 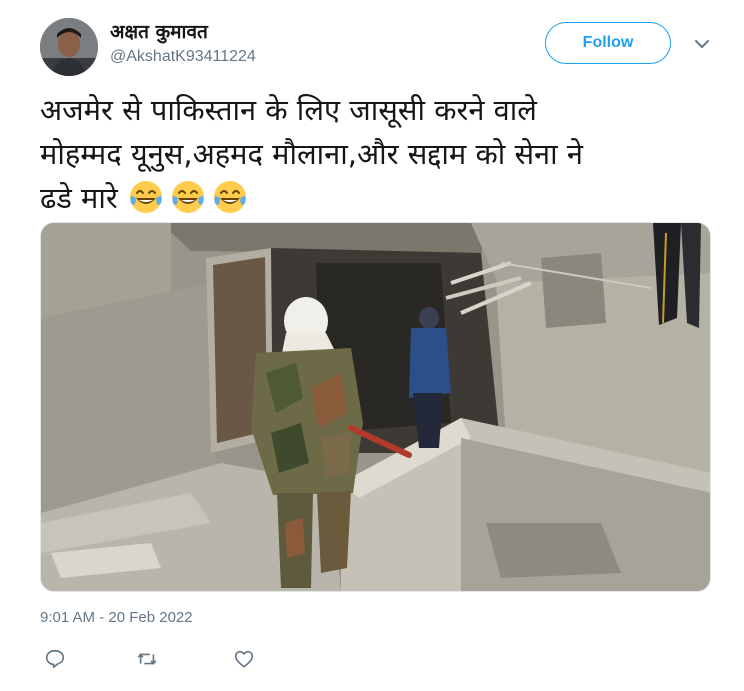 What do you see at coordinates (244, 659) in the screenshot?
I see `heart-icon` at bounding box center [244, 659].